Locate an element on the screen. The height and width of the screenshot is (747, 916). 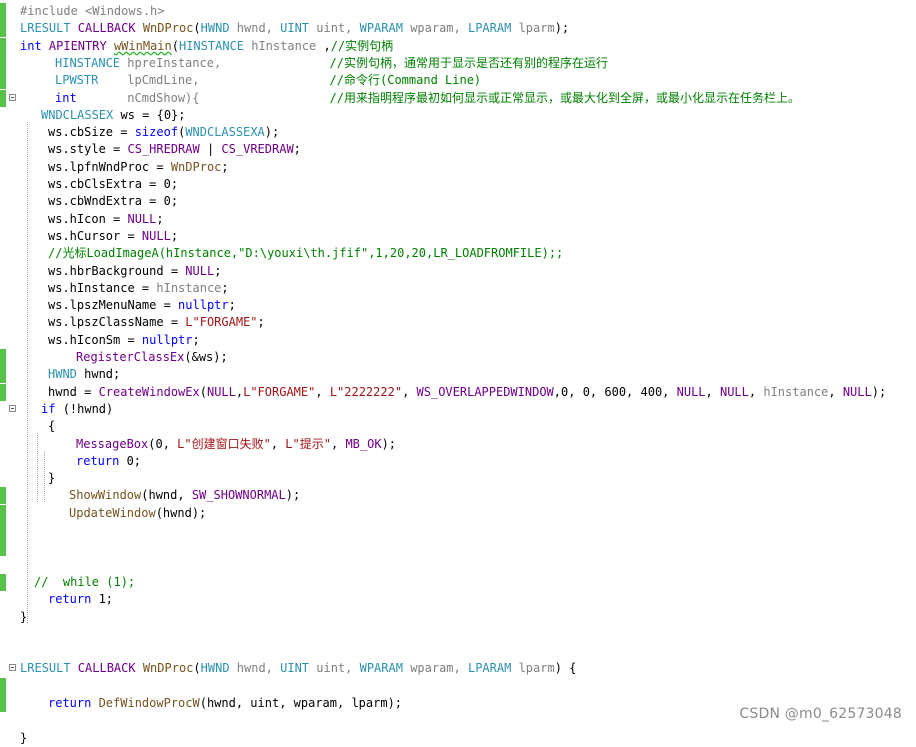
code-line: WNDCLASSEX ws = {0}; is located at coordinates (458, 115).